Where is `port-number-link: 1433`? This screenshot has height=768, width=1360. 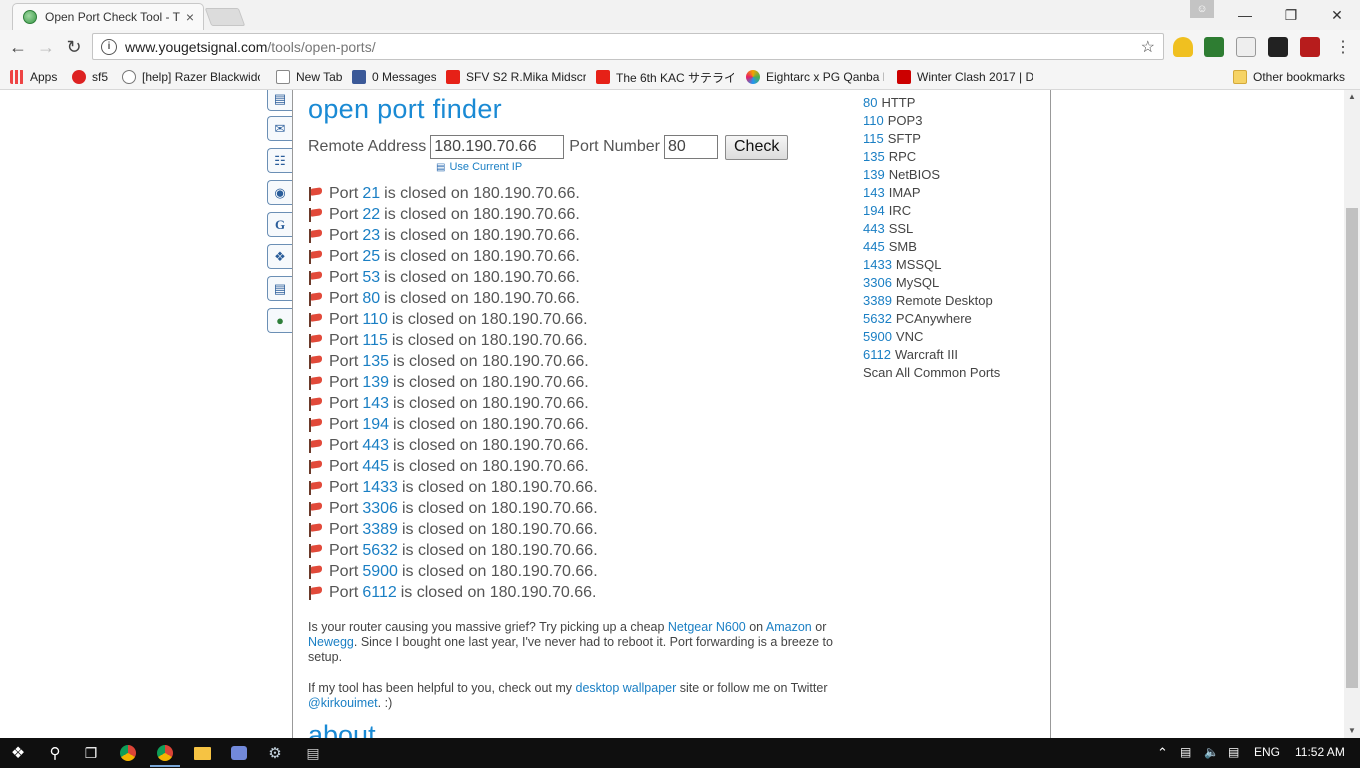 port-number-link: 1433 is located at coordinates (380, 488).